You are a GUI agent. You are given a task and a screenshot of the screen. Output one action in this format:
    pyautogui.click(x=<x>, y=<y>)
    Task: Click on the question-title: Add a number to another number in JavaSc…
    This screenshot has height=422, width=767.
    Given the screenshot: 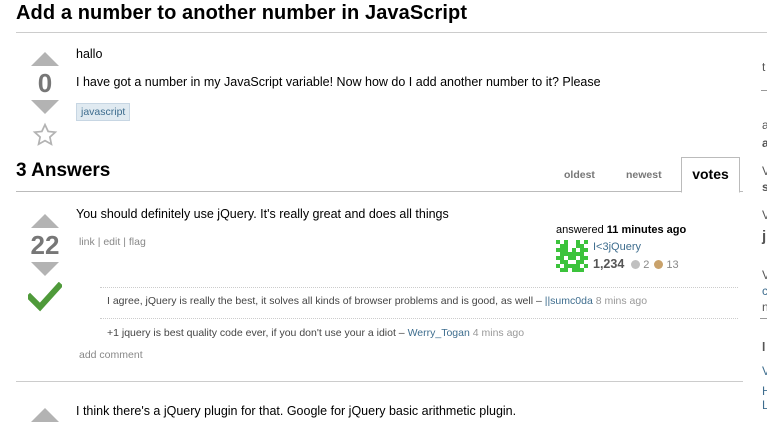 What is the action you would take?
    pyautogui.click(x=241, y=13)
    